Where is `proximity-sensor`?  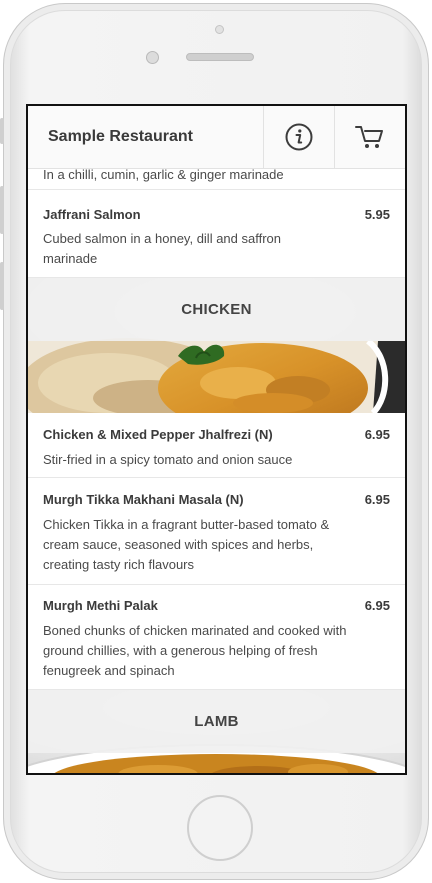
proximity-sensor is located at coordinates (219, 29).